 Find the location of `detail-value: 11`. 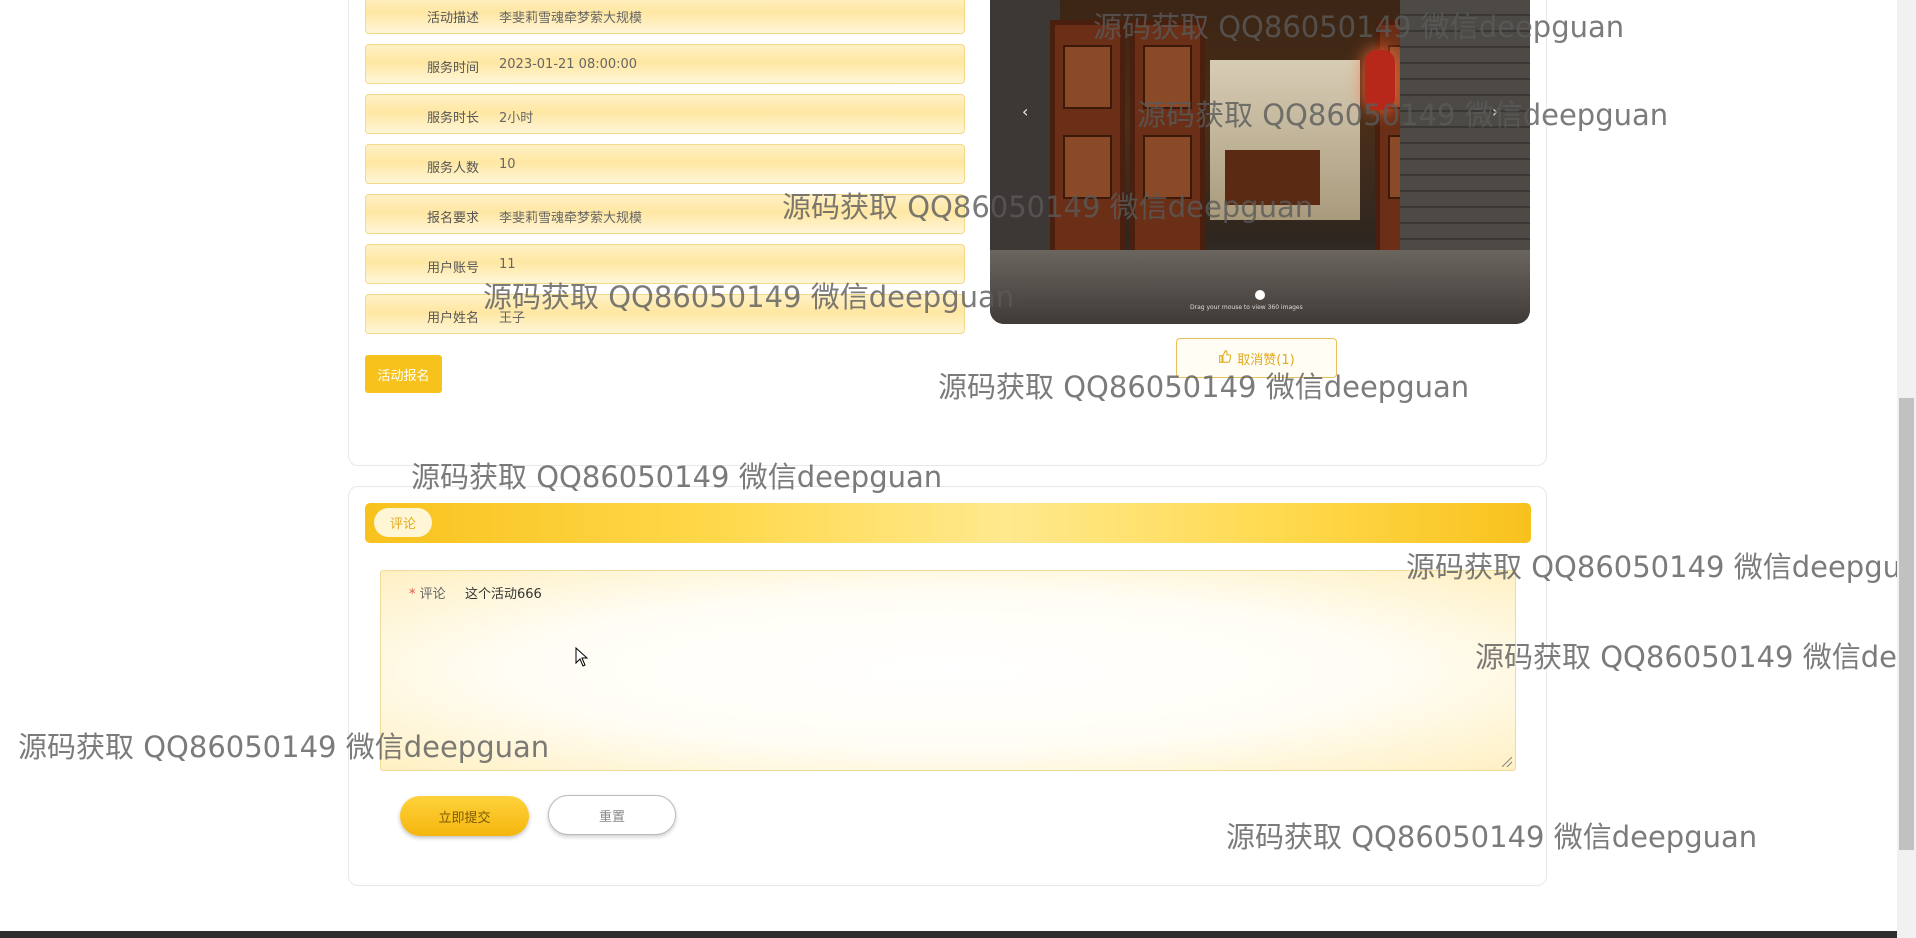

detail-value: 11 is located at coordinates (507, 264).